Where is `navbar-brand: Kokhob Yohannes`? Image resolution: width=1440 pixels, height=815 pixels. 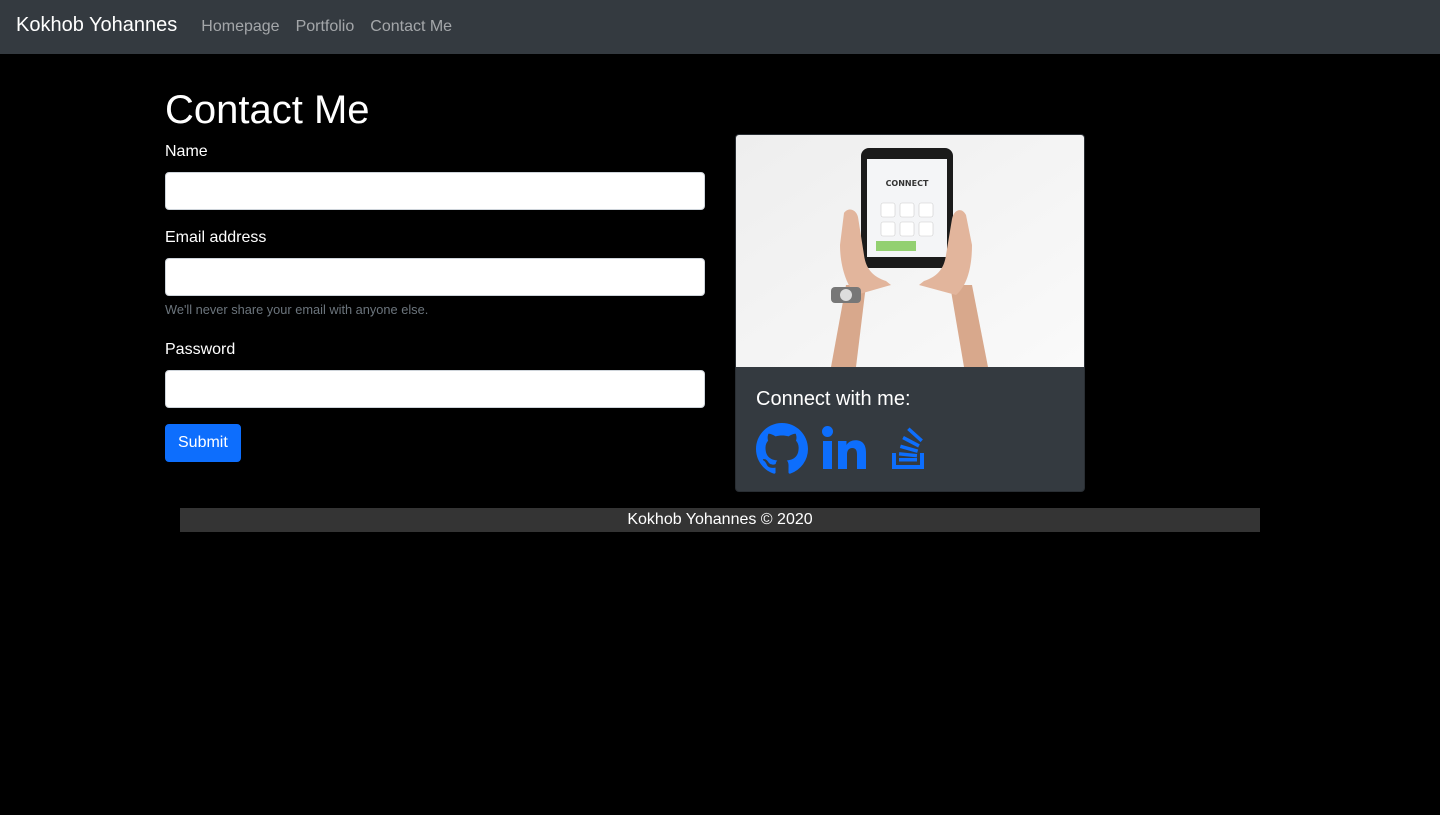
navbar-brand: Kokhob Yohannes is located at coordinates (96, 25).